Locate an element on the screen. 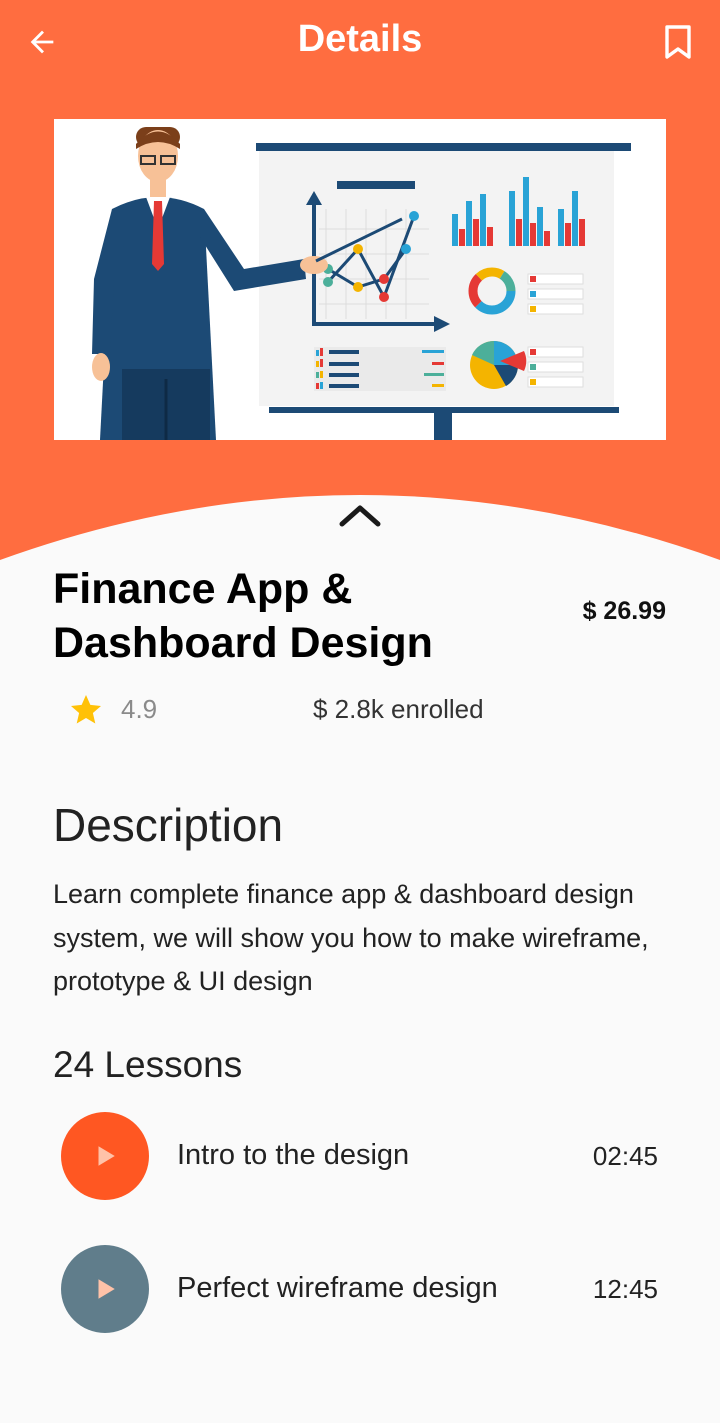  lesson-duration: 02:45 is located at coordinates (625, 1156).